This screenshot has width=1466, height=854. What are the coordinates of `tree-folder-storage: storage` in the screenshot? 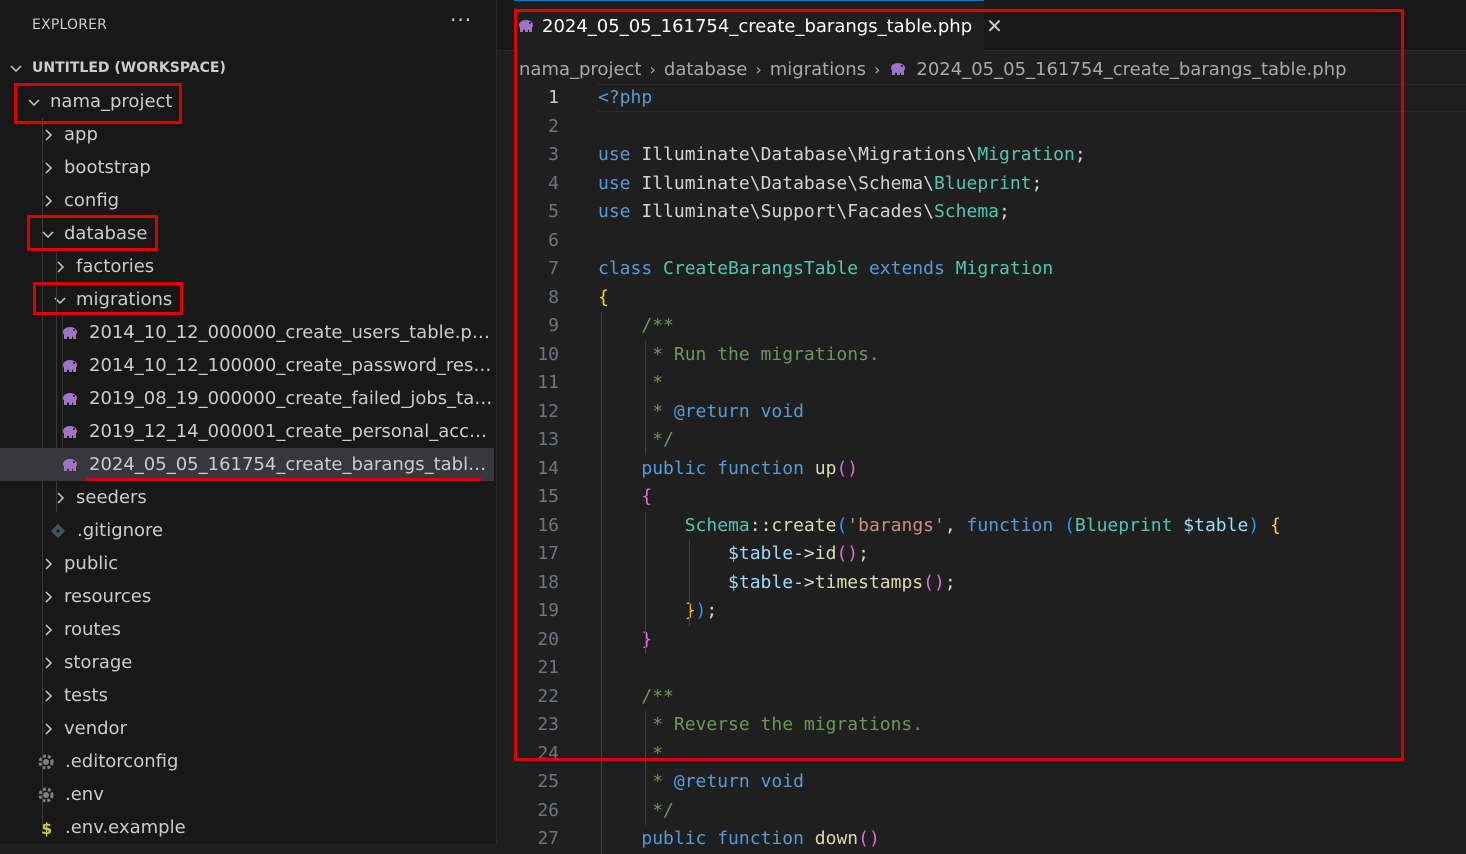 It's located at (247, 662).